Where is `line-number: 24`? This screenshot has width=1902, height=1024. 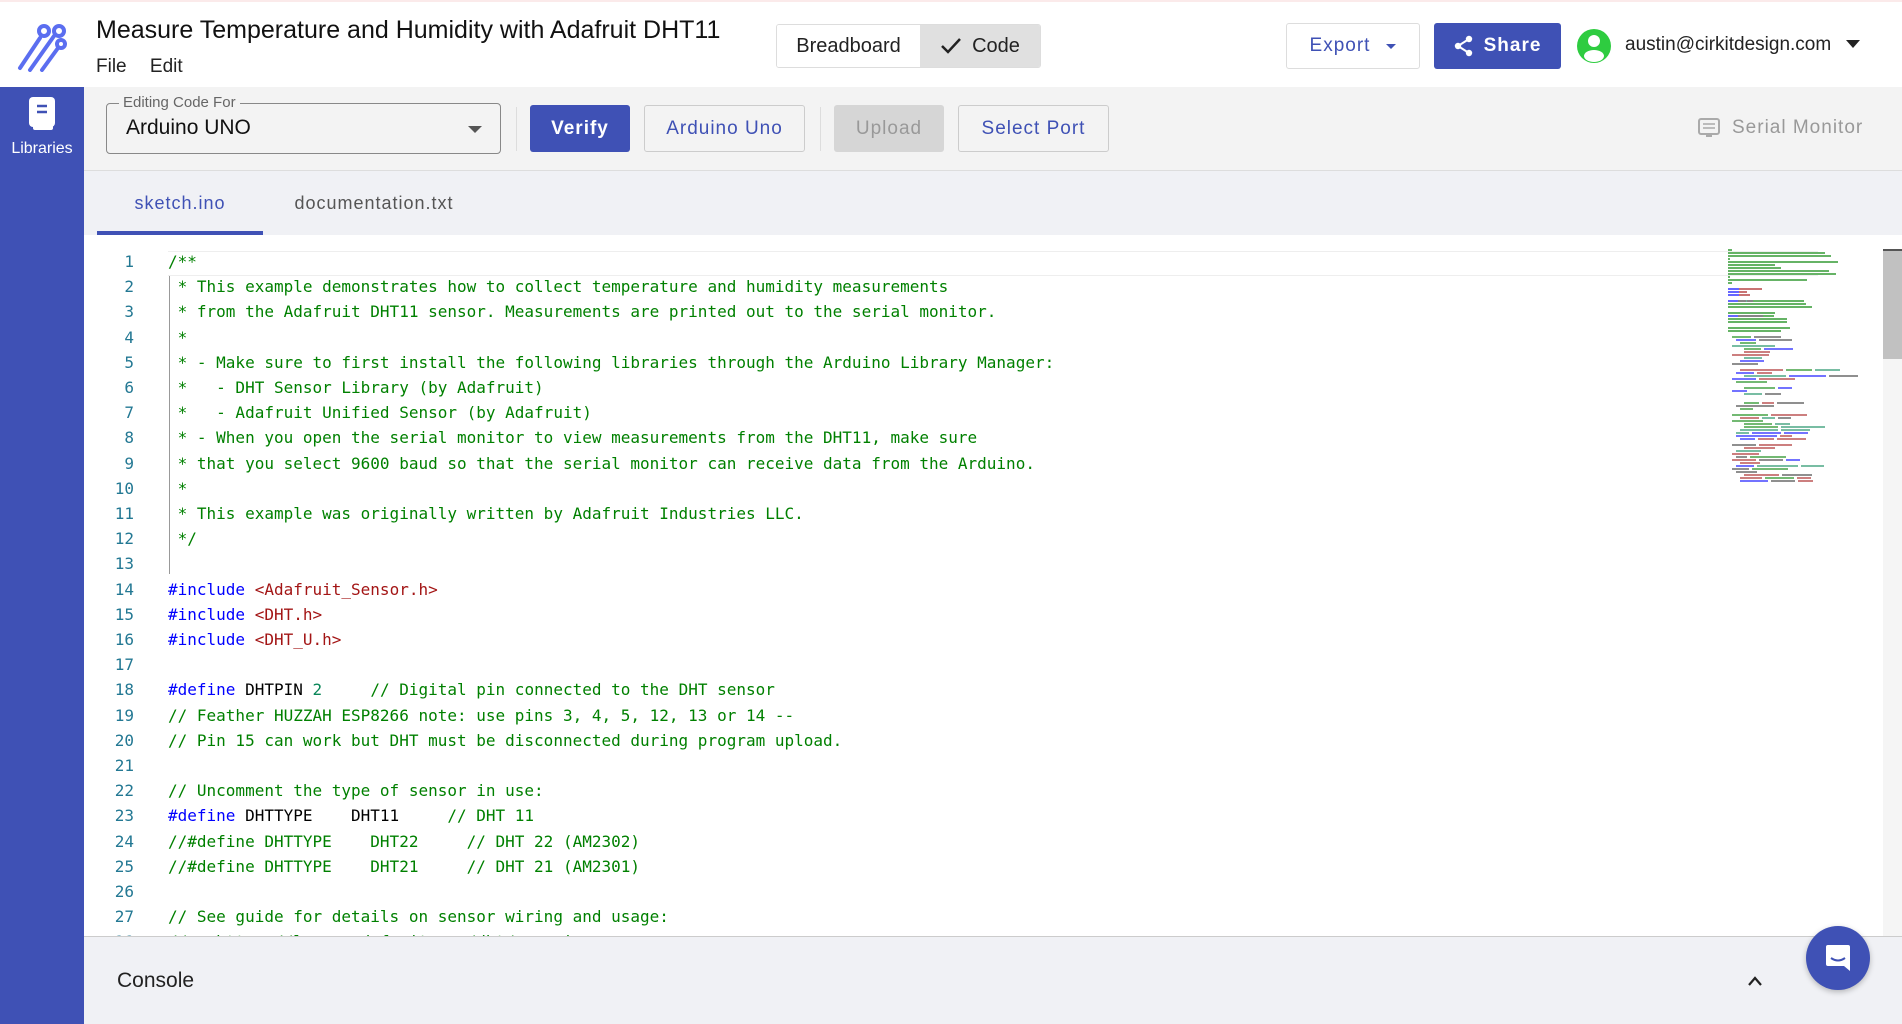 line-number: 24 is located at coordinates (124, 841).